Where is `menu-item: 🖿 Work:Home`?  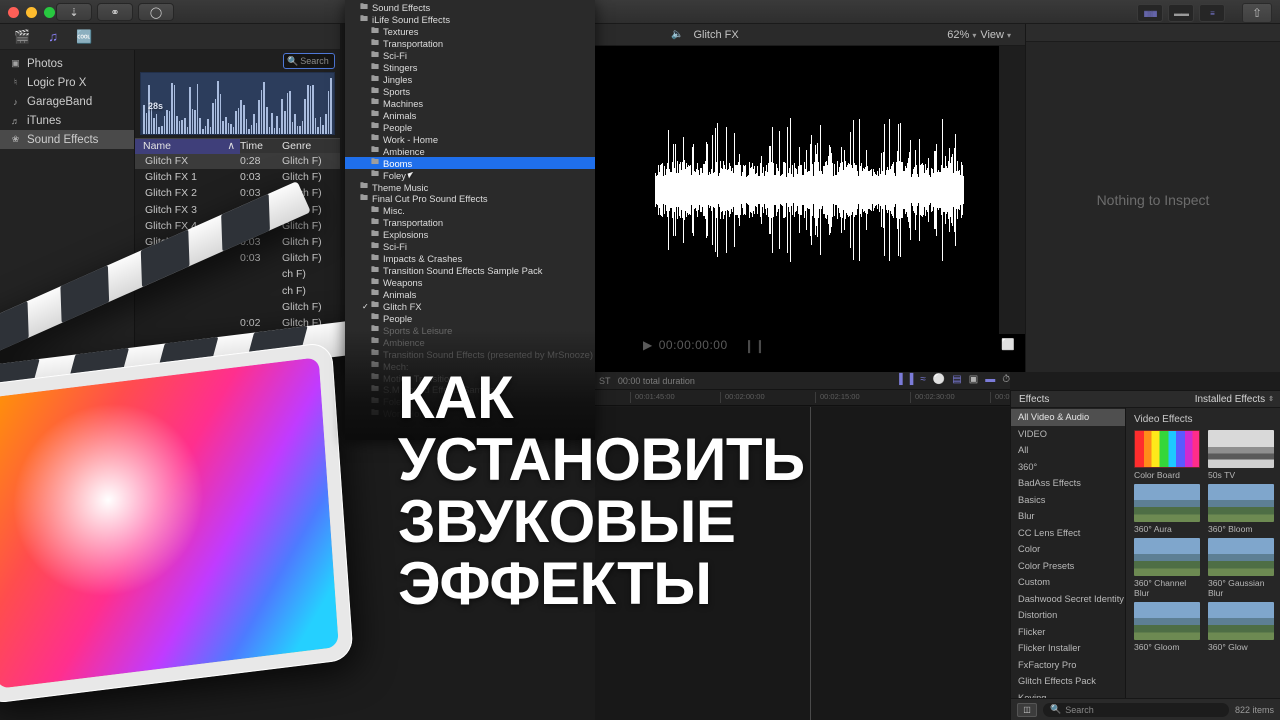 menu-item: 🖿 Work:Home is located at coordinates (470, 414).